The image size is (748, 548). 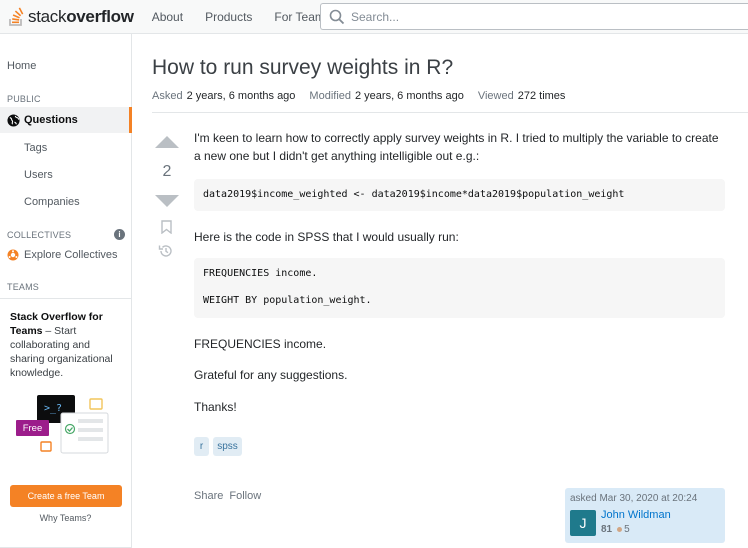 I want to click on site-logo: stackoverflow, so click(x=71, y=17).